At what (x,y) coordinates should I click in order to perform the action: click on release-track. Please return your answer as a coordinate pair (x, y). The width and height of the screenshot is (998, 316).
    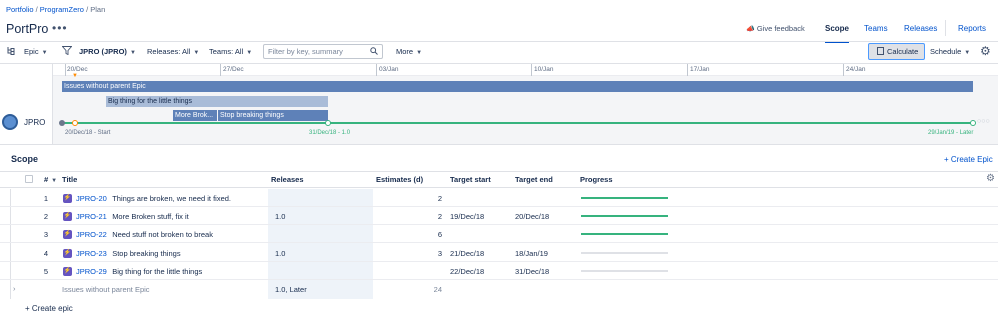
    Looking at the image, I should click on (518, 123).